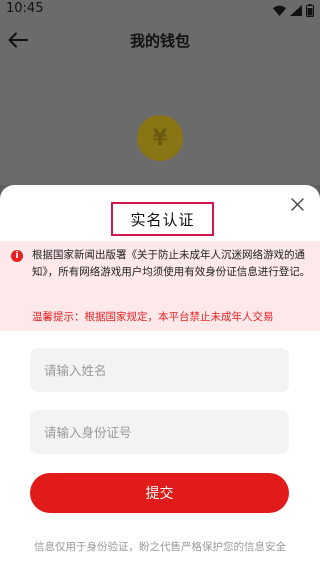  I want to click on dialog-title: 实名认证, so click(162, 219).